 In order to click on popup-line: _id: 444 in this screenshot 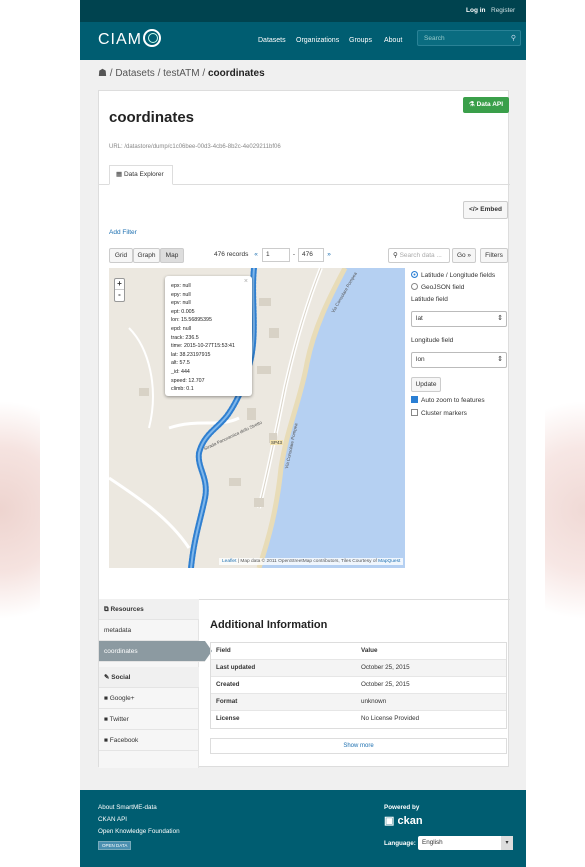, I will do `click(180, 371)`.